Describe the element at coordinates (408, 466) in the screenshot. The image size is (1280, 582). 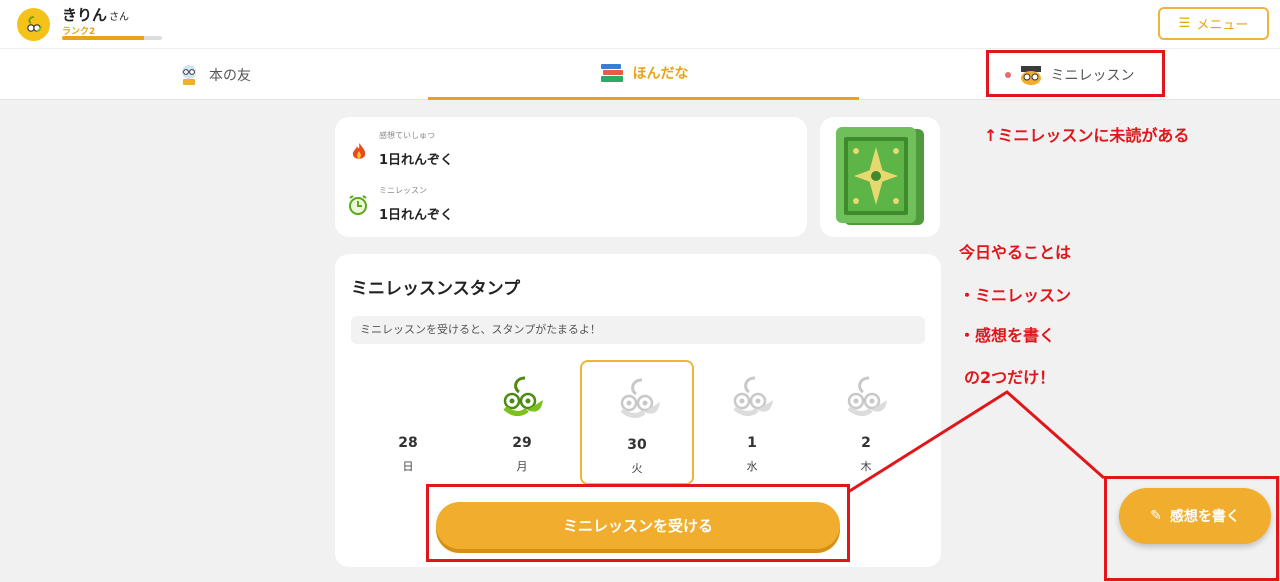
I see `stamp-day-weekday: 日` at that location.